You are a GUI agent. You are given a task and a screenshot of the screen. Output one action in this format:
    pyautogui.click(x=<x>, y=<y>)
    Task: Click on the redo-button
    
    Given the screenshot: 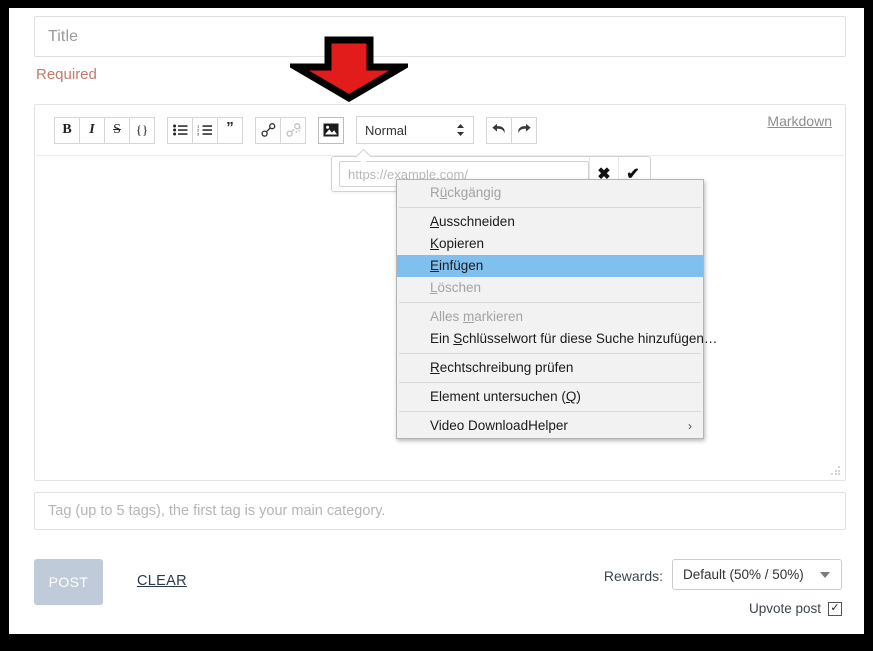 What is the action you would take?
    pyautogui.click(x=524, y=130)
    